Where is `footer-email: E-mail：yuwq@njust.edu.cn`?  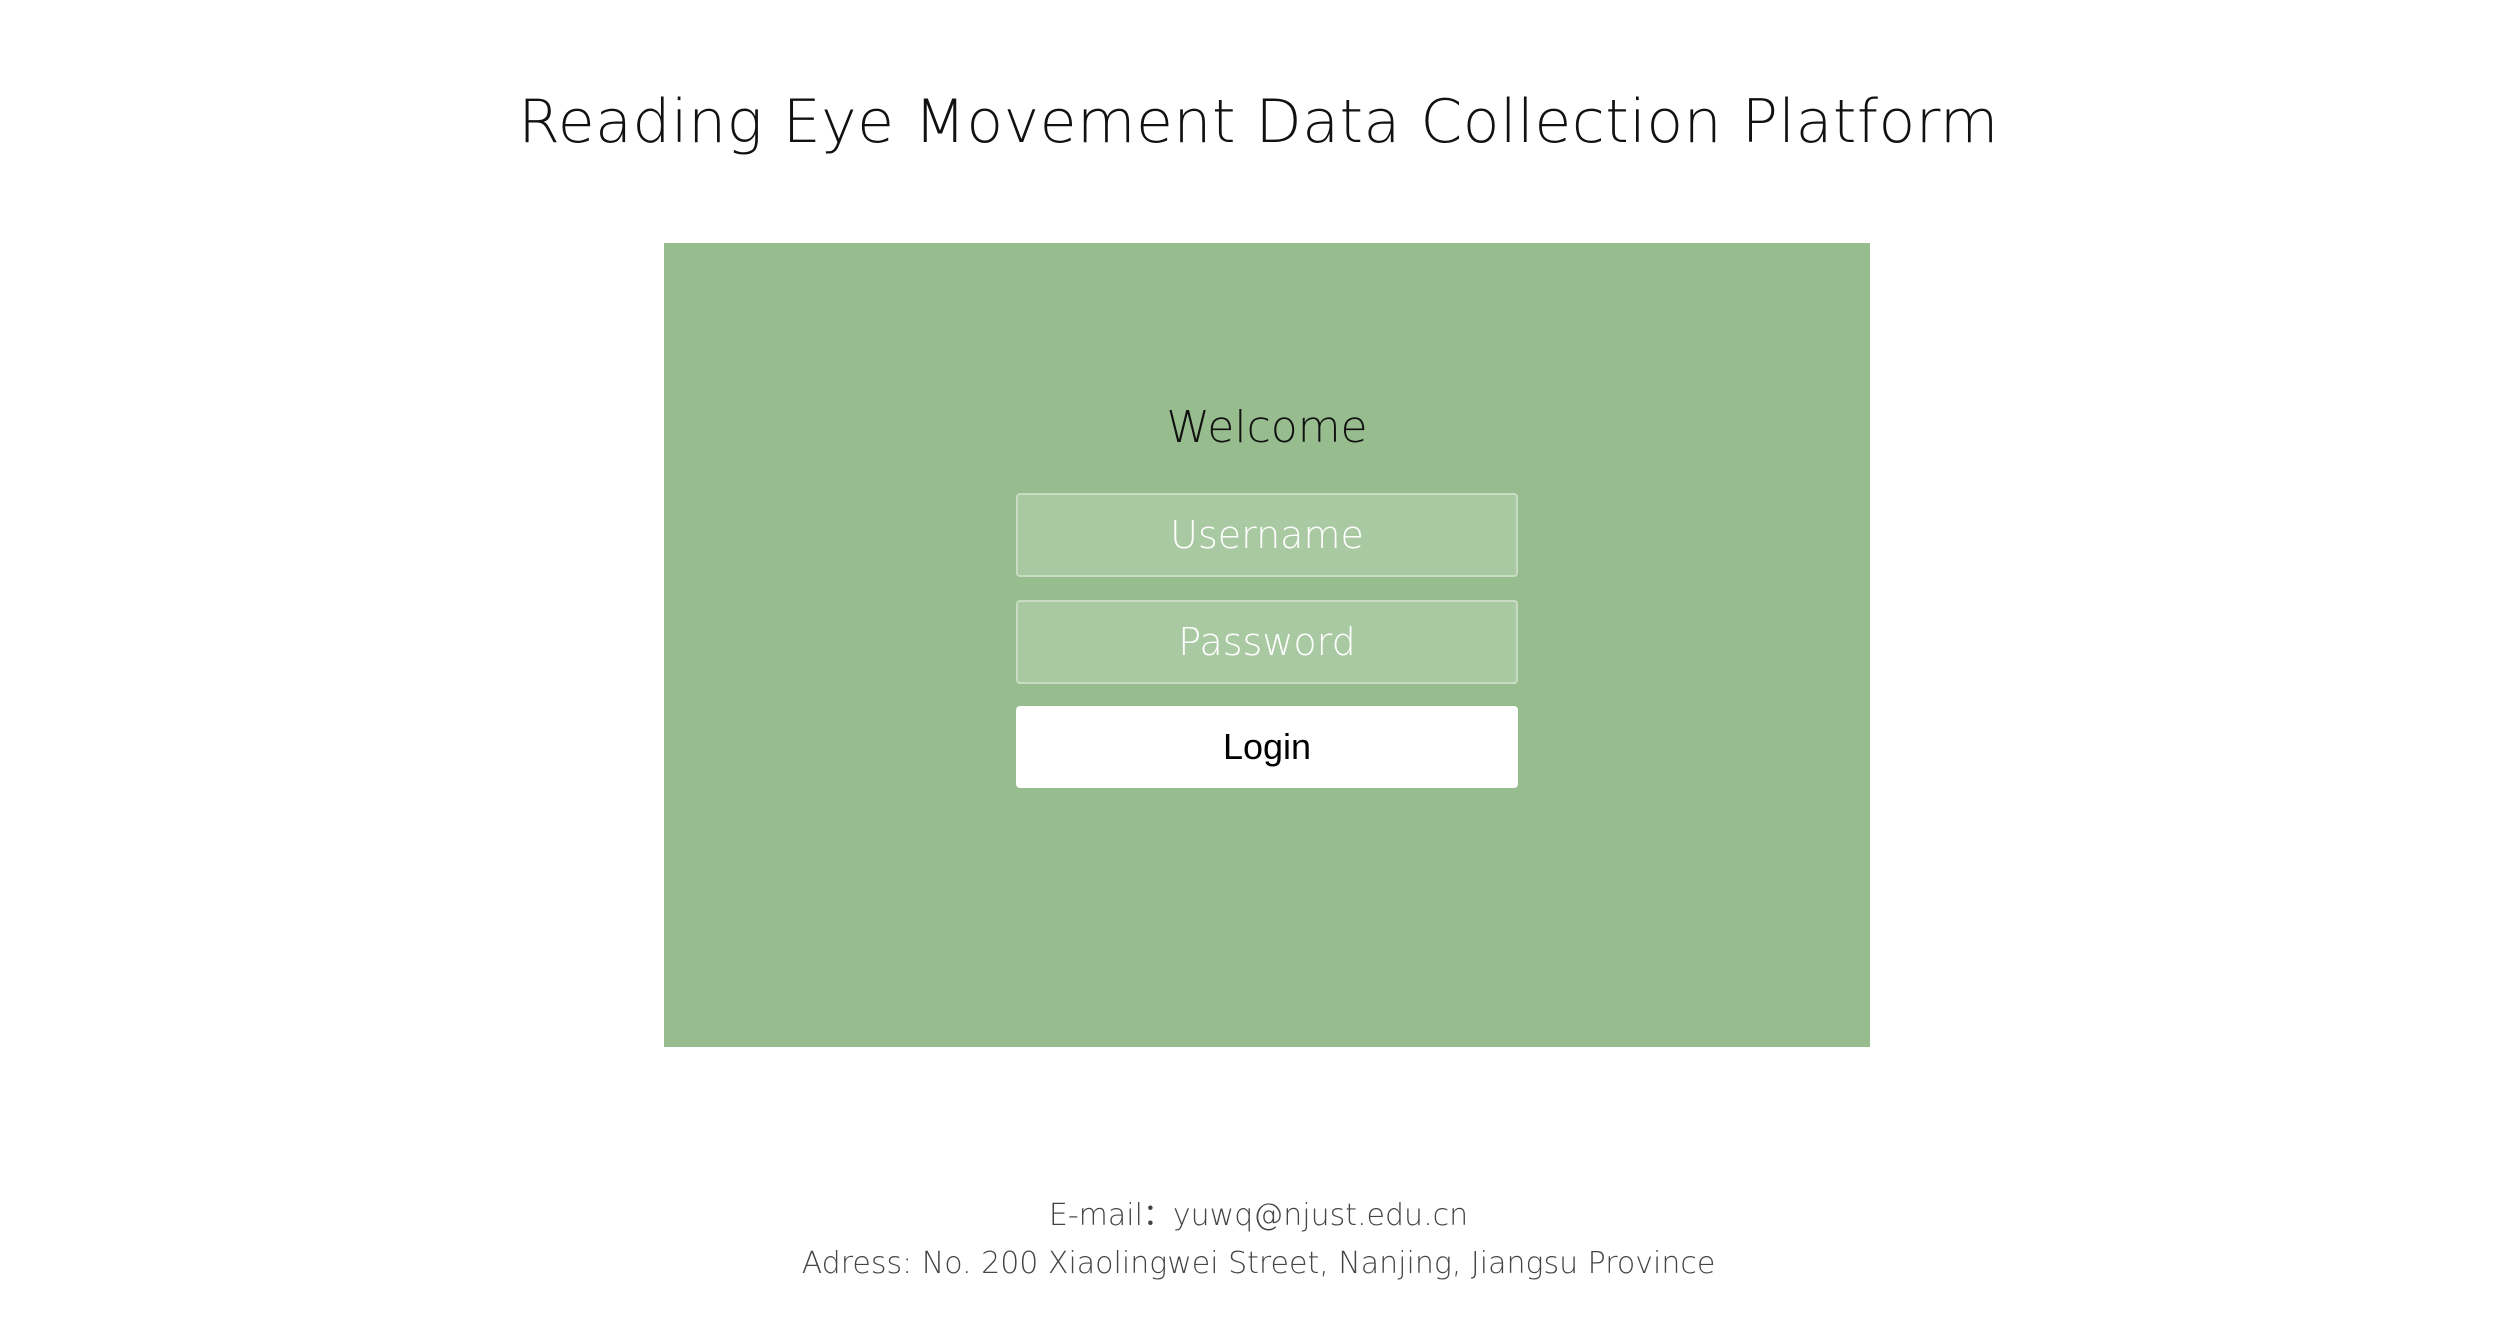 footer-email: E-mail：yuwq@njust.edu.cn is located at coordinates (1258, 1215).